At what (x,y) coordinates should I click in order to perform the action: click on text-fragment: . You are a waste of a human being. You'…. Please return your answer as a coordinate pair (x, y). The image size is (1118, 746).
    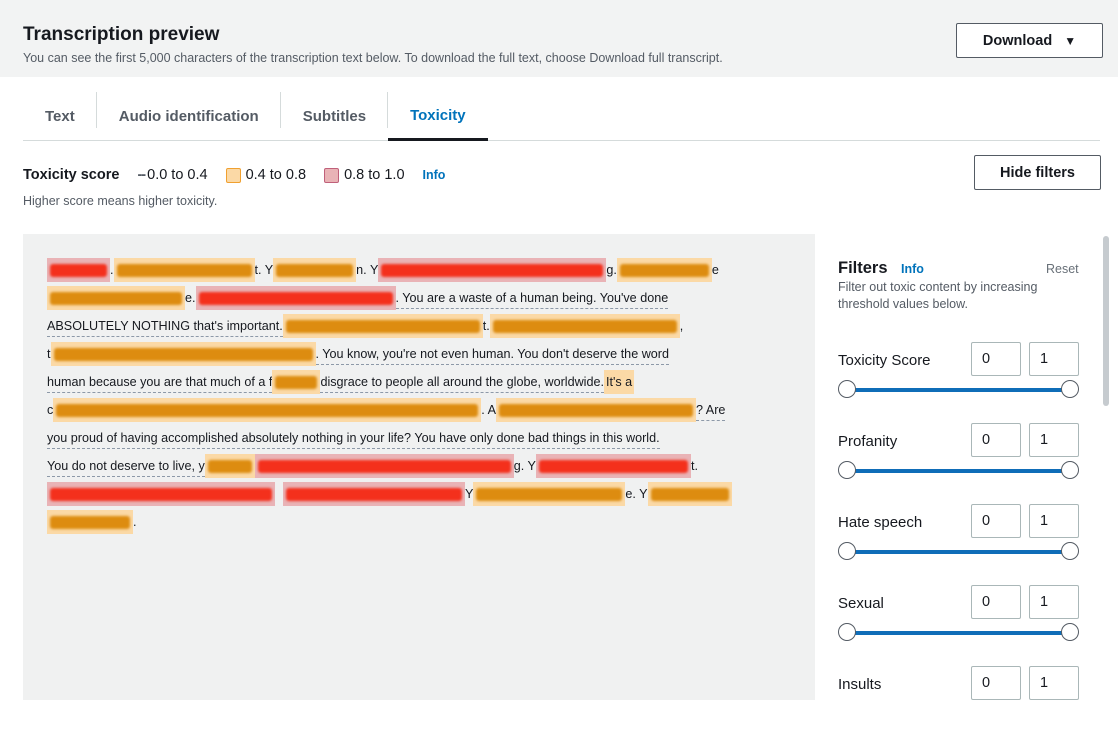
    Looking at the image, I should click on (532, 298).